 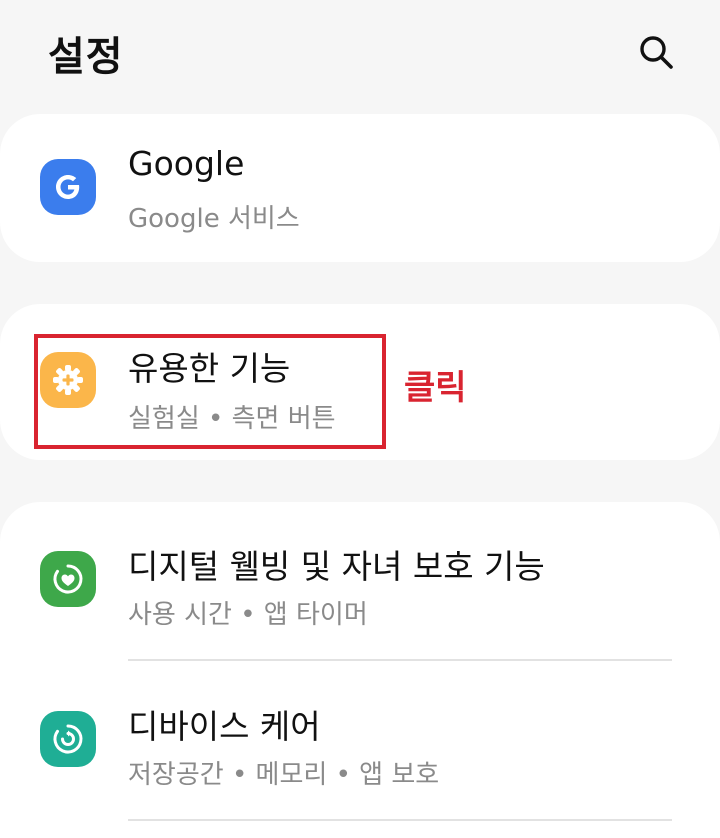 I want to click on item-subtitle: Google 서비스, so click(x=214, y=219).